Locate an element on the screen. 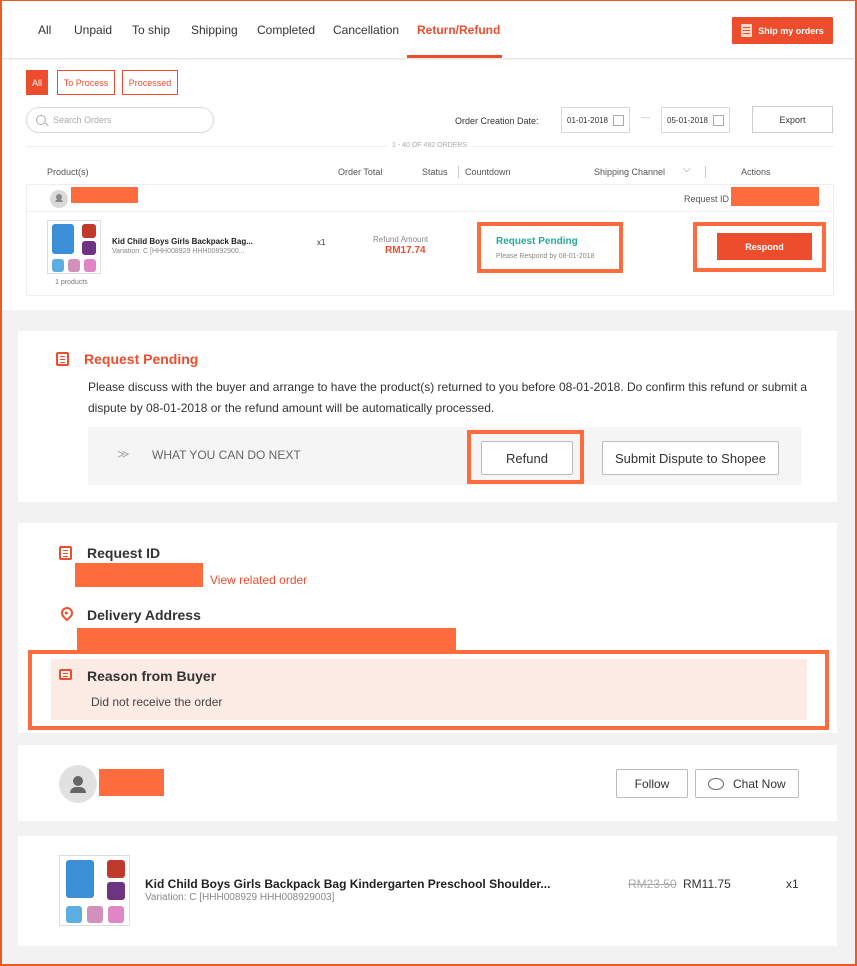 This screenshot has height=966, width=857. date-from-field: 01-01-2018 is located at coordinates (595, 120).